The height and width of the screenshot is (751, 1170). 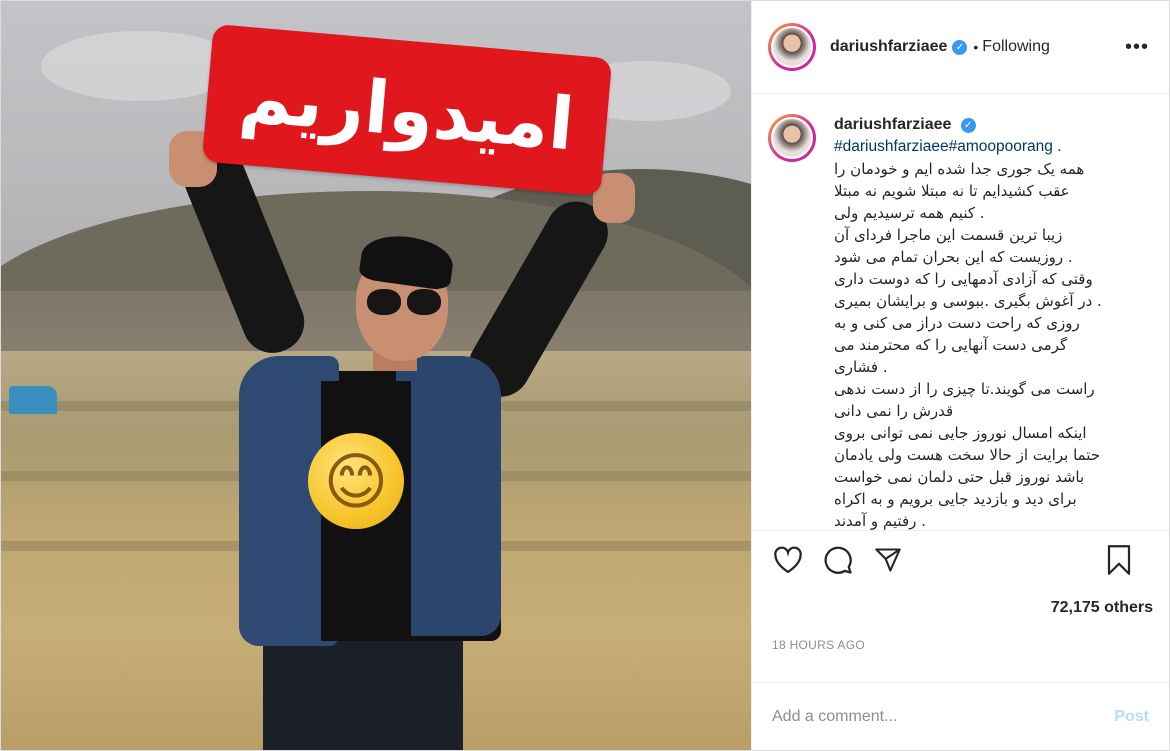 I want to click on add-comment-bar: Post, so click(x=960, y=716).